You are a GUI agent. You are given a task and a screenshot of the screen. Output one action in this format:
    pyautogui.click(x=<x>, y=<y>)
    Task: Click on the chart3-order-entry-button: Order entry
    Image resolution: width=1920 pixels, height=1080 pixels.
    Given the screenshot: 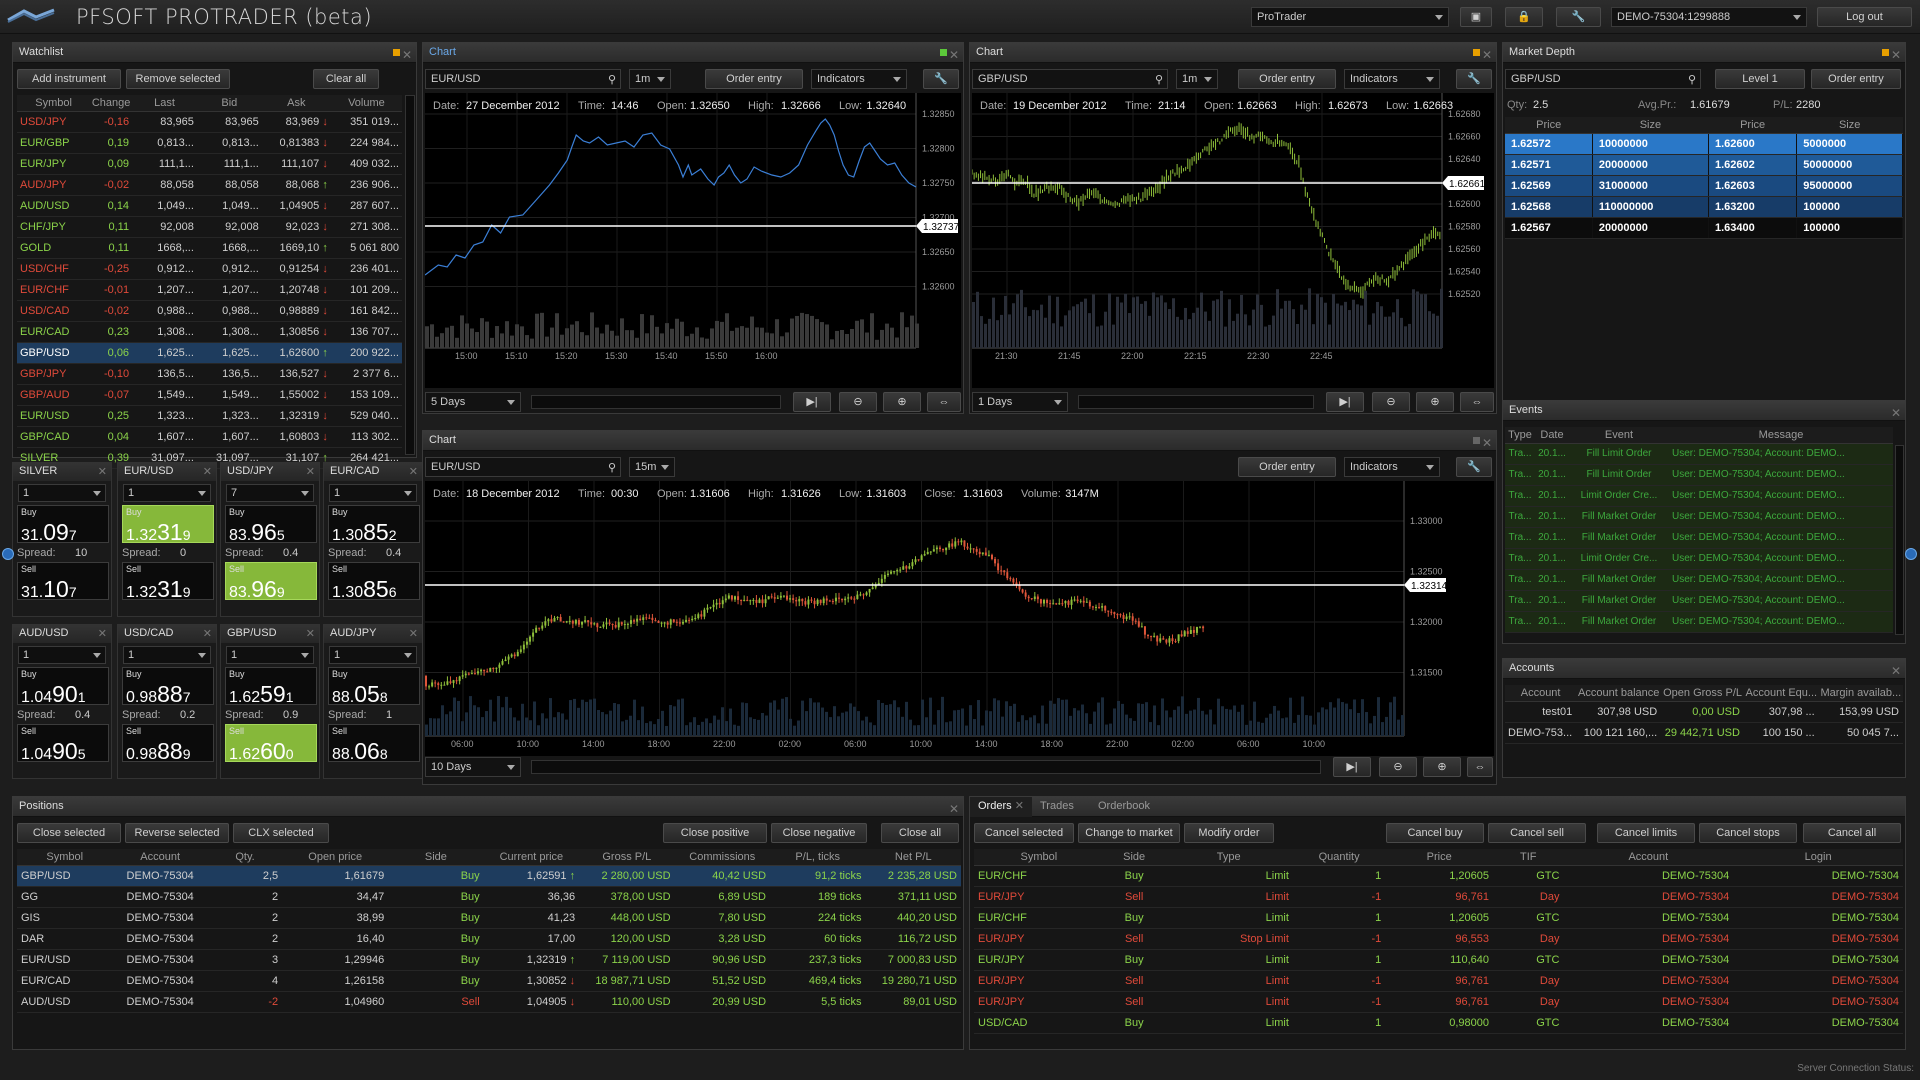 What is the action you would take?
    pyautogui.click(x=1287, y=467)
    